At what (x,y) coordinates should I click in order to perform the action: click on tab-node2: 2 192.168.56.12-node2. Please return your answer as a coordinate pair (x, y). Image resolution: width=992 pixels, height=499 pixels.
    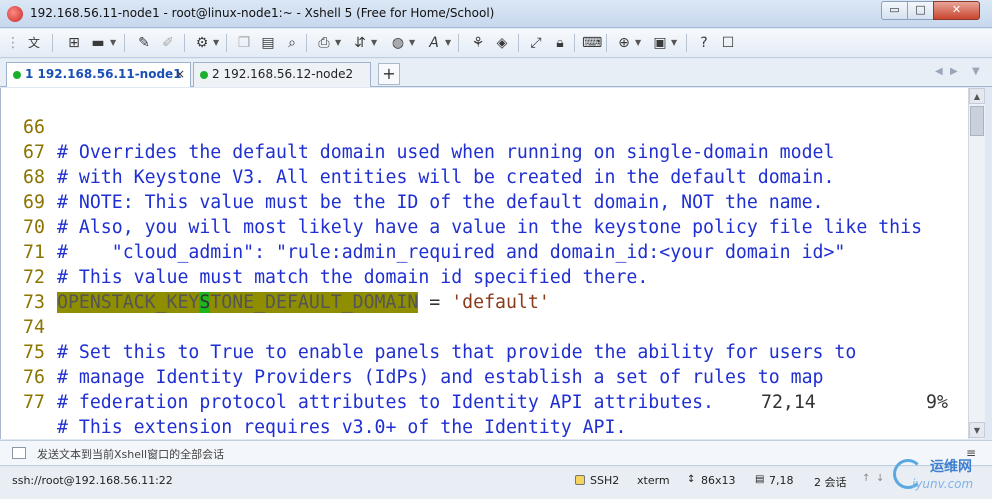
    Looking at the image, I should click on (282, 74).